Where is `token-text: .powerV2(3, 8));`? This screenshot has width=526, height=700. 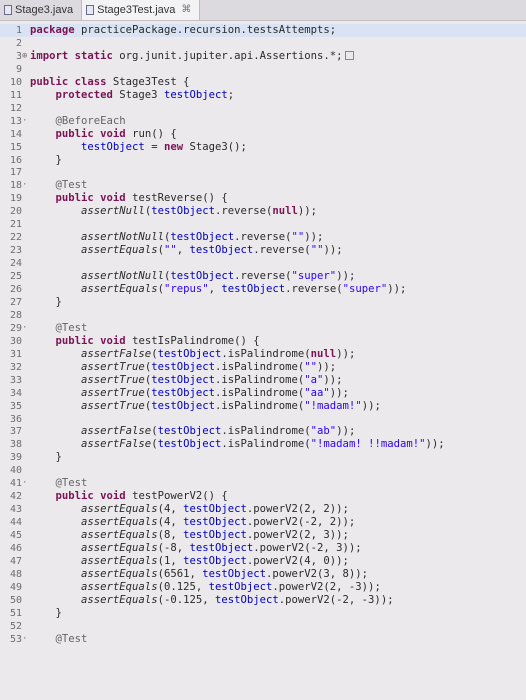 token-text: .powerV2(3, 8)); is located at coordinates (317, 573).